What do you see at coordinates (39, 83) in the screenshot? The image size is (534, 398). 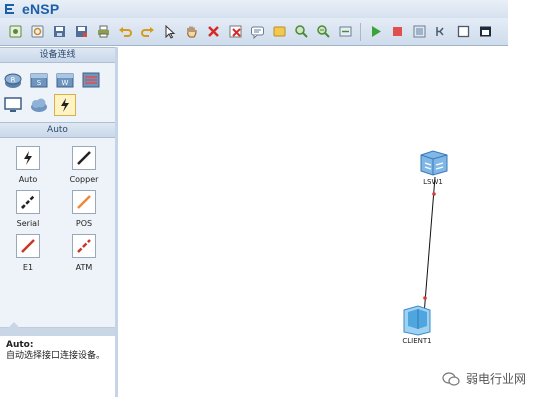 I see `svg-text: S` at bounding box center [39, 83].